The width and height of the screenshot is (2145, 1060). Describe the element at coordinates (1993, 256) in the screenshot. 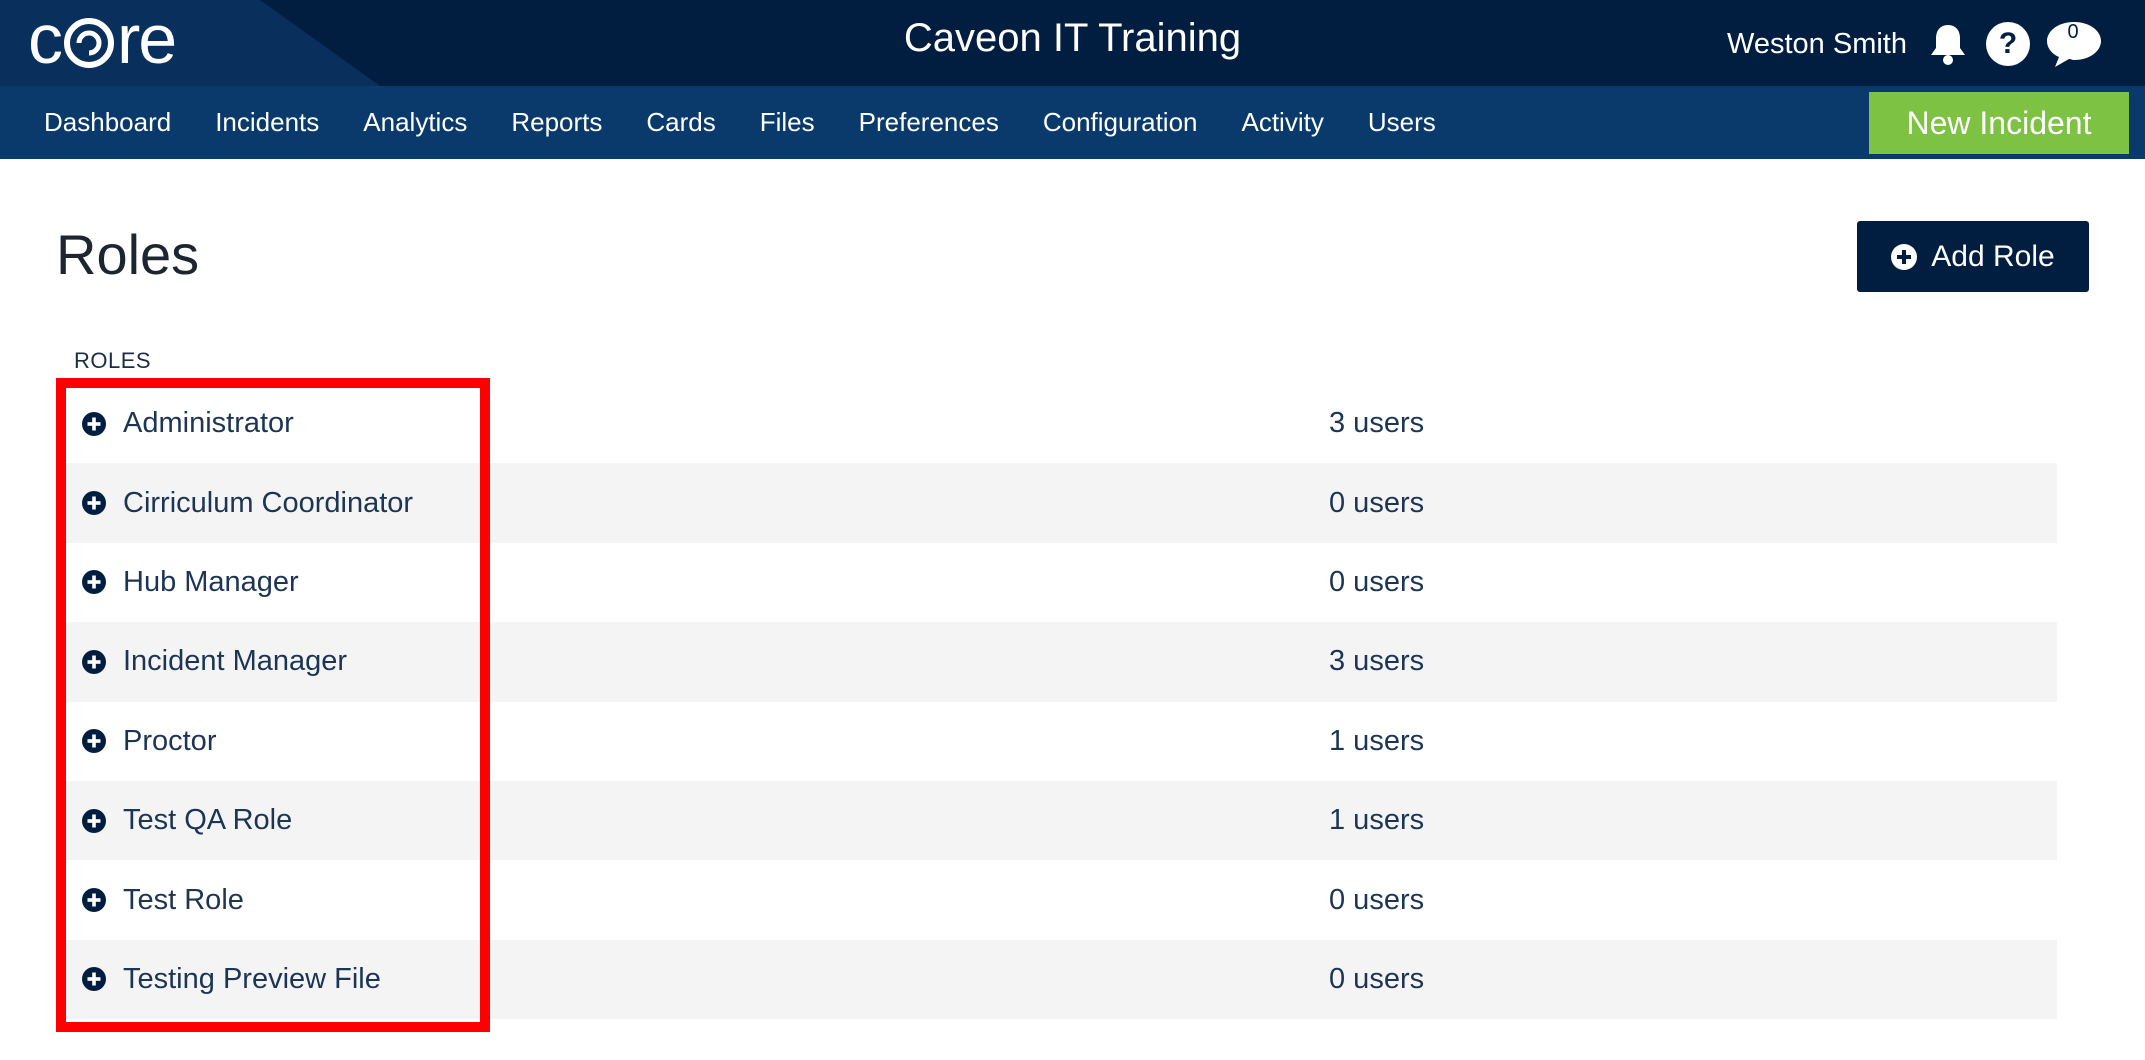

I see `add-role-label: Add Role` at that location.